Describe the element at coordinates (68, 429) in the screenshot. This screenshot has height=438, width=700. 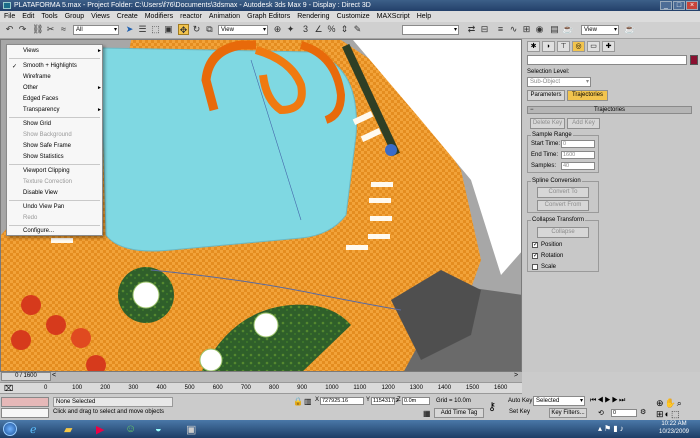
I see `folder-icon: ▰` at that location.